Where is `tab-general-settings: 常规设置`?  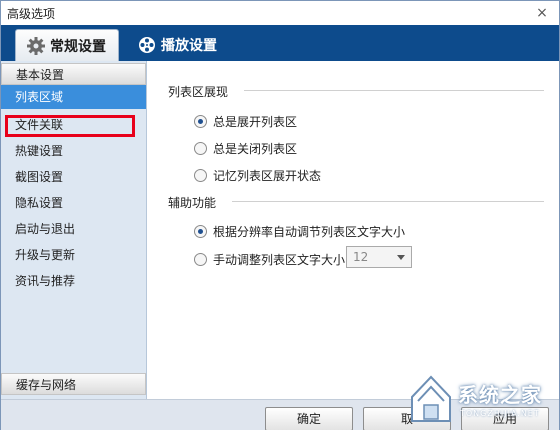 tab-general-settings: 常规设置 is located at coordinates (67, 45).